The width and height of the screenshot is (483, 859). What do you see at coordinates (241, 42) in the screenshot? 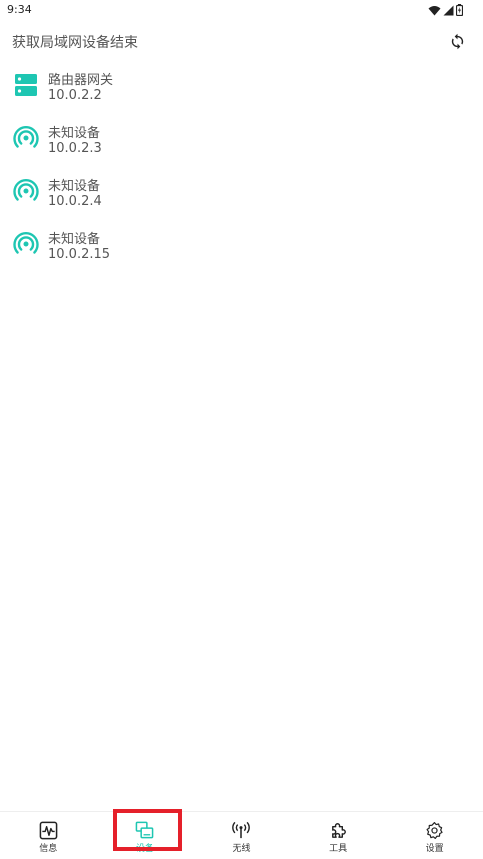
I see `header: 获取局域网设备结束` at bounding box center [241, 42].